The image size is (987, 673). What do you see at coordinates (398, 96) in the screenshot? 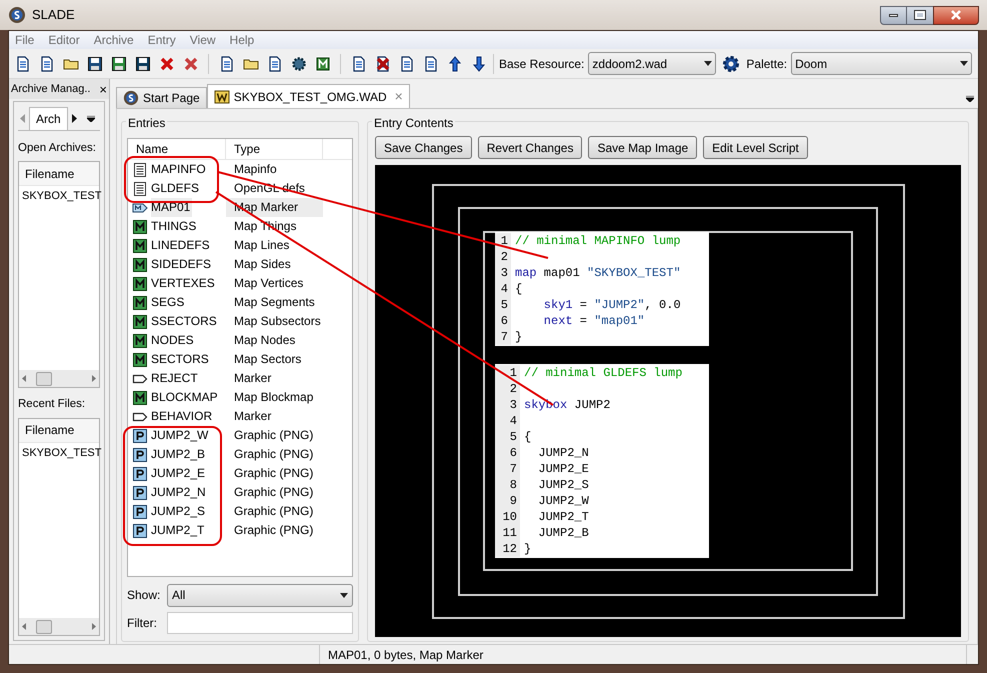
I see `close-tab-icon: ×` at bounding box center [398, 96].